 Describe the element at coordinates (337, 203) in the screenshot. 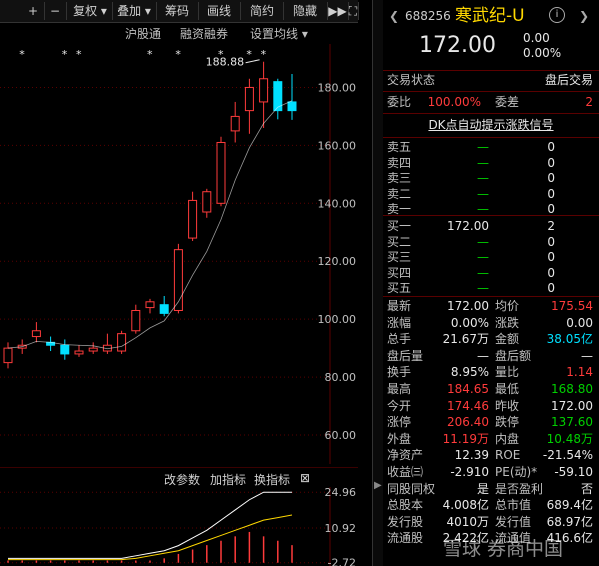

I see `y-tick-label: 140.00` at that location.